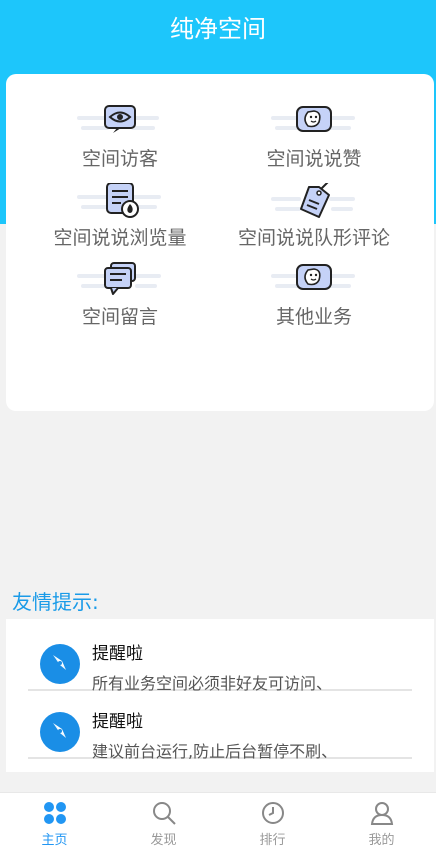 This screenshot has width=436, height=848. Describe the element at coordinates (120, 280) in the screenshot. I see `message-icon` at that location.